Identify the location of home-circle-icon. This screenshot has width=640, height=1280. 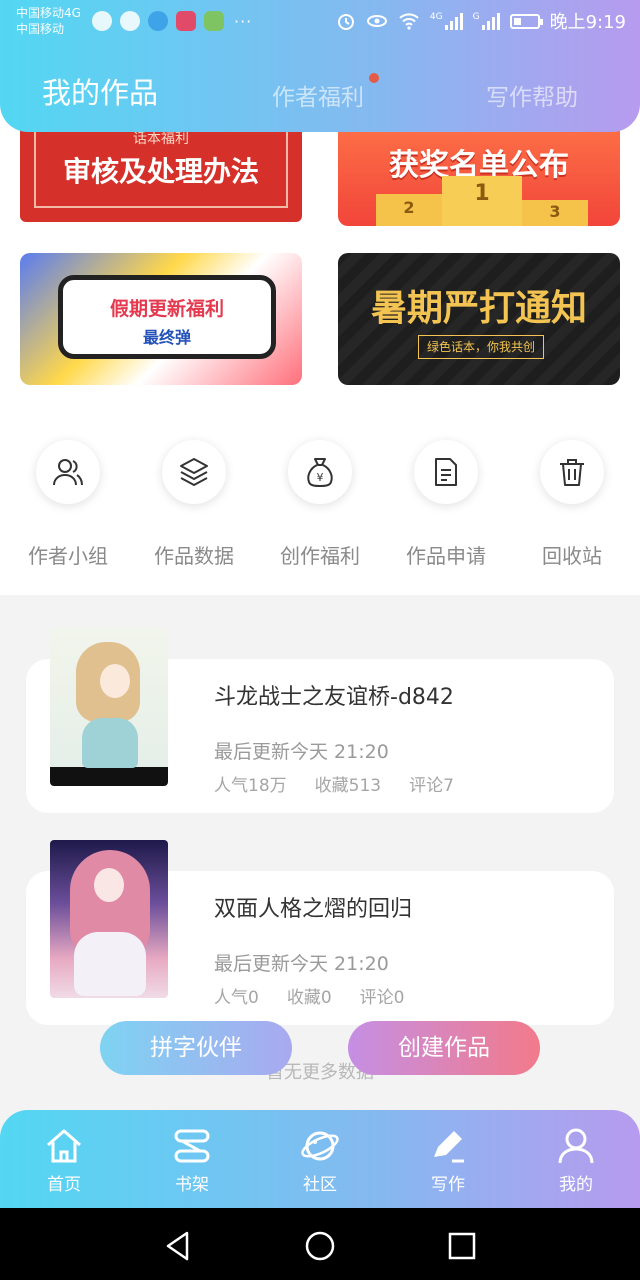
(320, 1246).